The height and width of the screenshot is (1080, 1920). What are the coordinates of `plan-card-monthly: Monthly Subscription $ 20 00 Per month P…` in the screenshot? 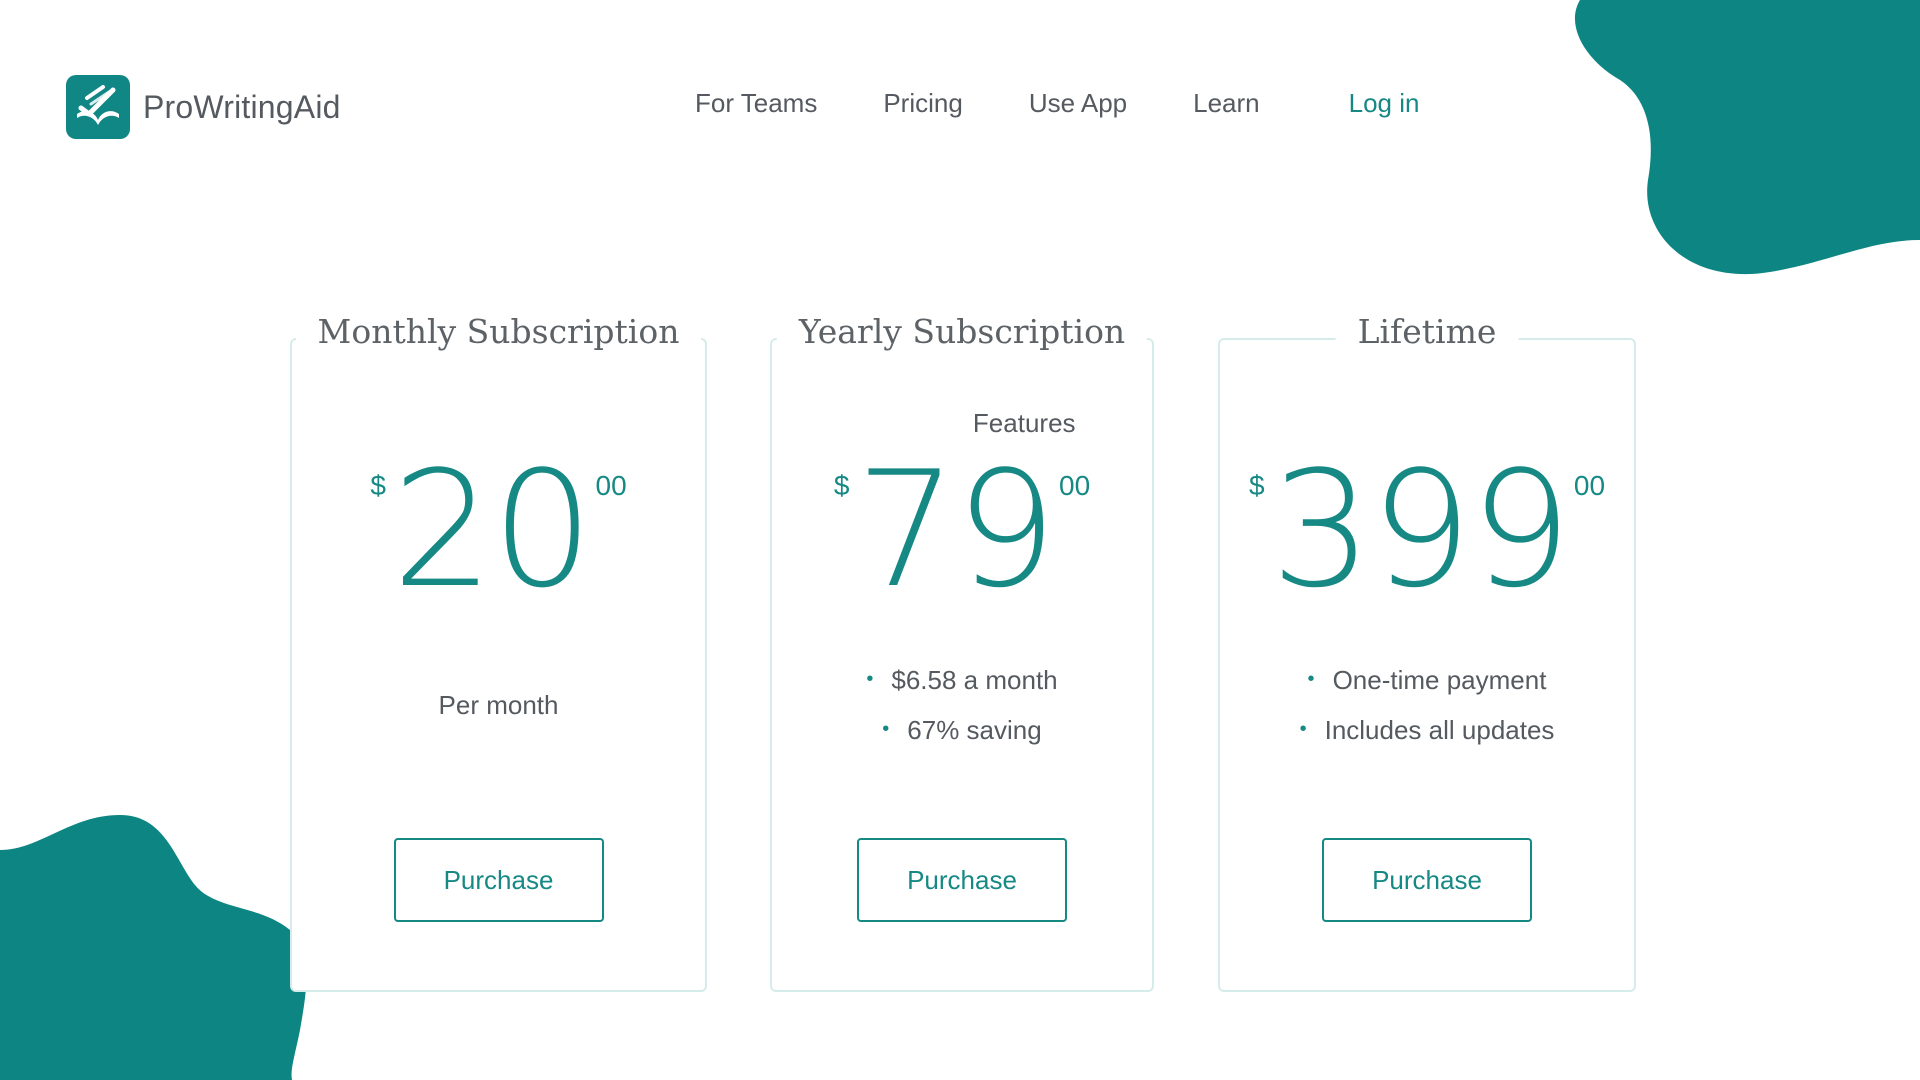 It's located at (498, 652).